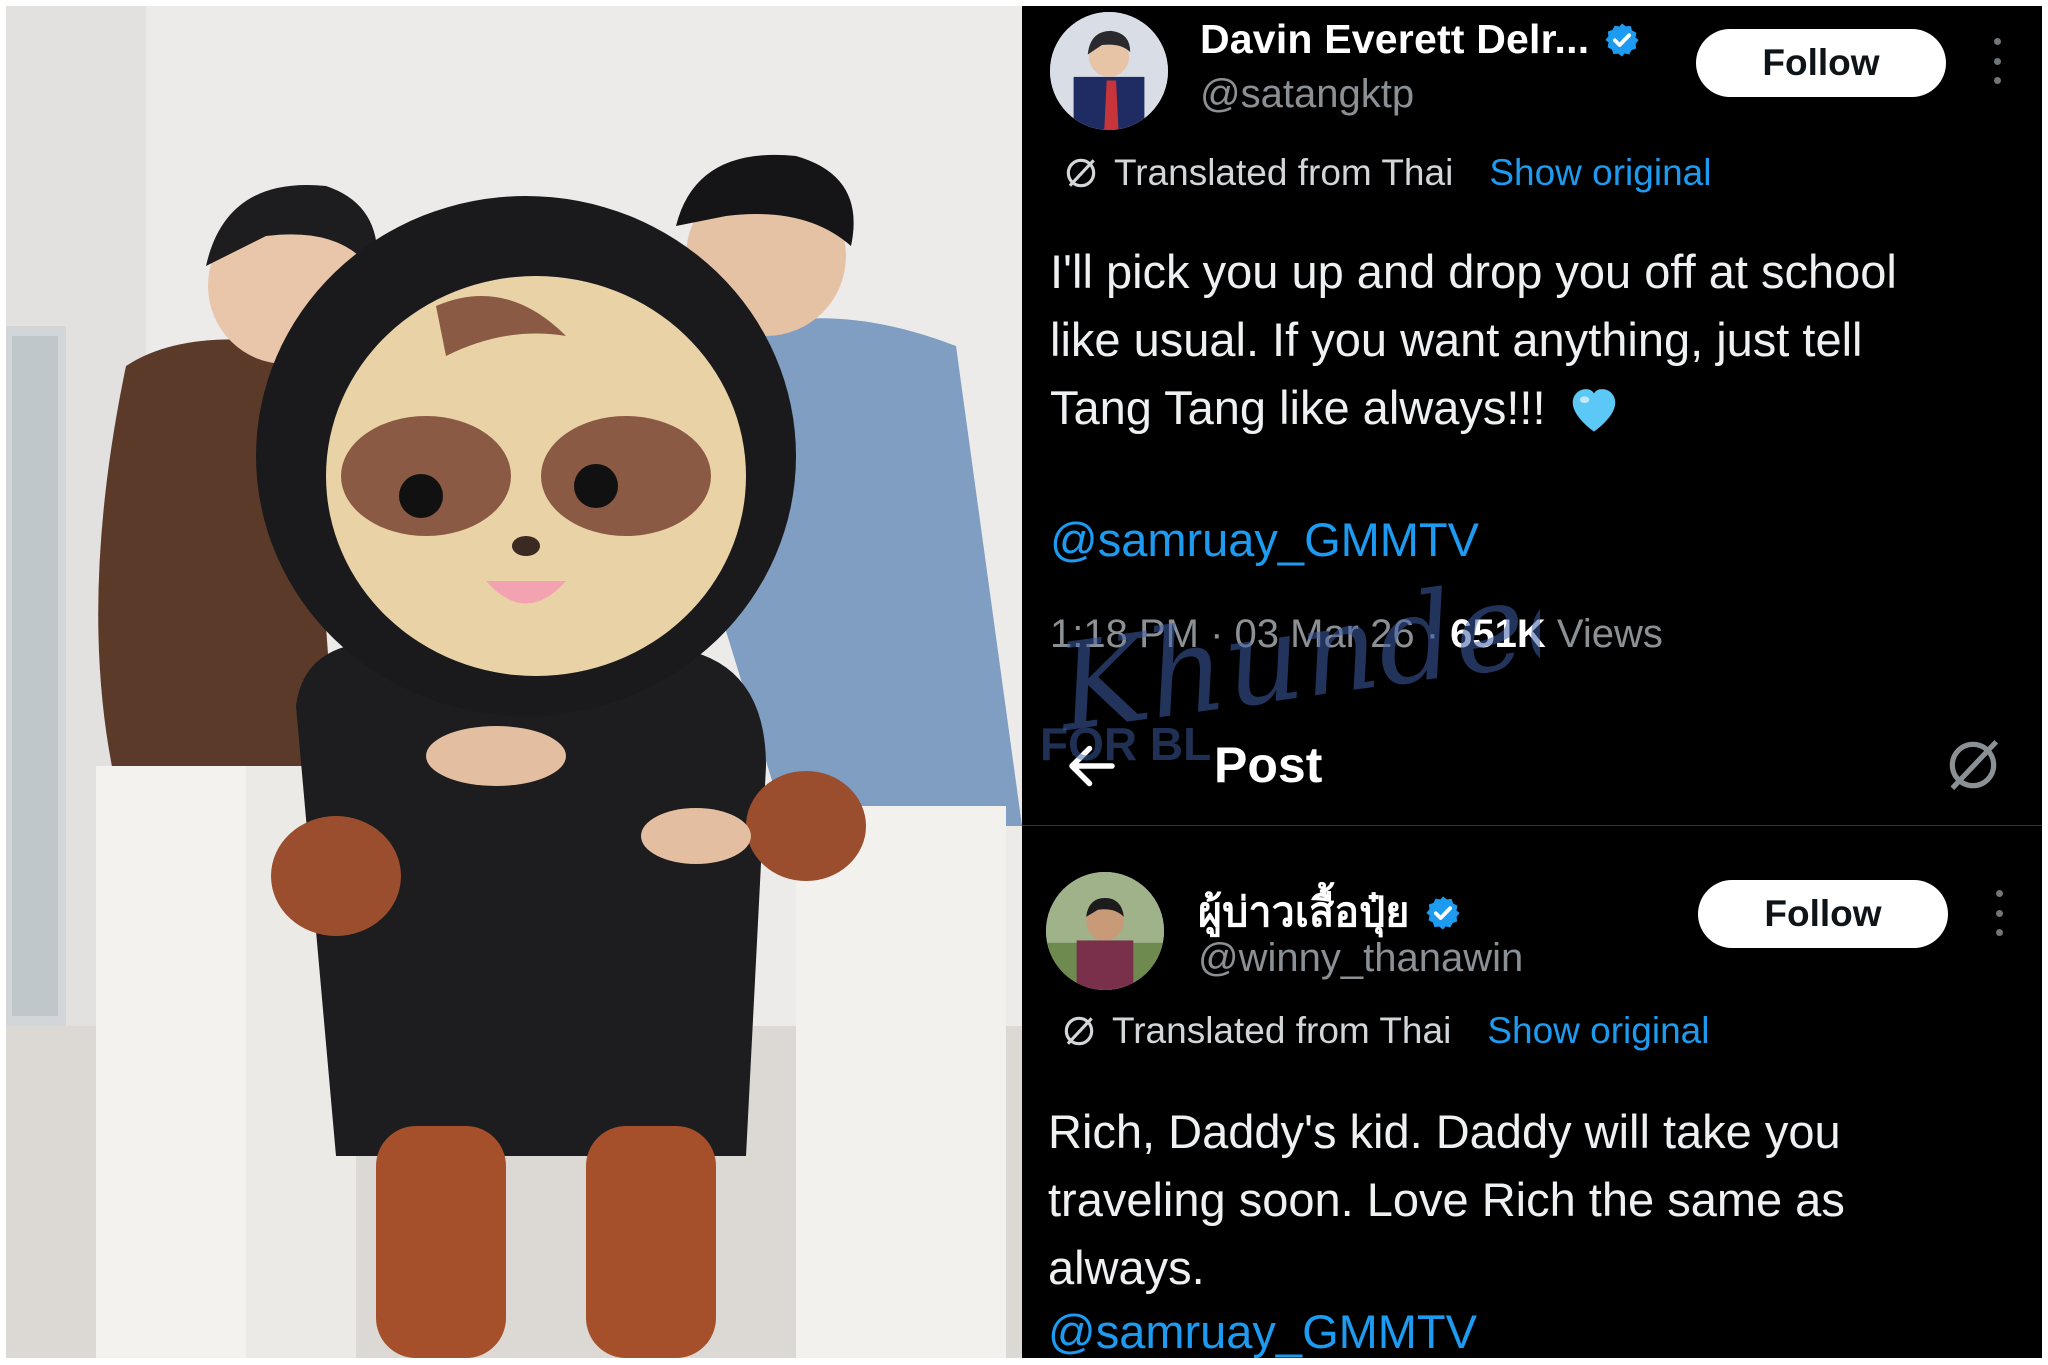 This screenshot has width=2048, height=1365. What do you see at coordinates (1298, 407) in the screenshot?
I see `tweet-text-line: Tang Tang like always!!!` at bounding box center [1298, 407].